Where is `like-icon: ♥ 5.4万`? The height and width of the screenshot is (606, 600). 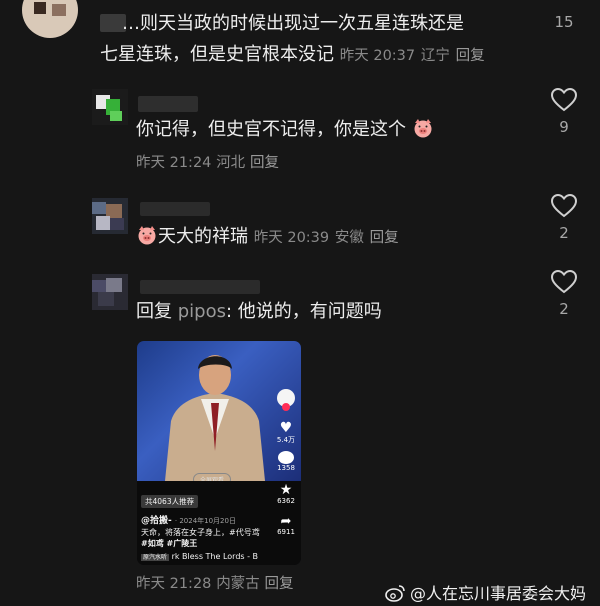 like-icon: ♥ 5.4万 is located at coordinates (286, 433).